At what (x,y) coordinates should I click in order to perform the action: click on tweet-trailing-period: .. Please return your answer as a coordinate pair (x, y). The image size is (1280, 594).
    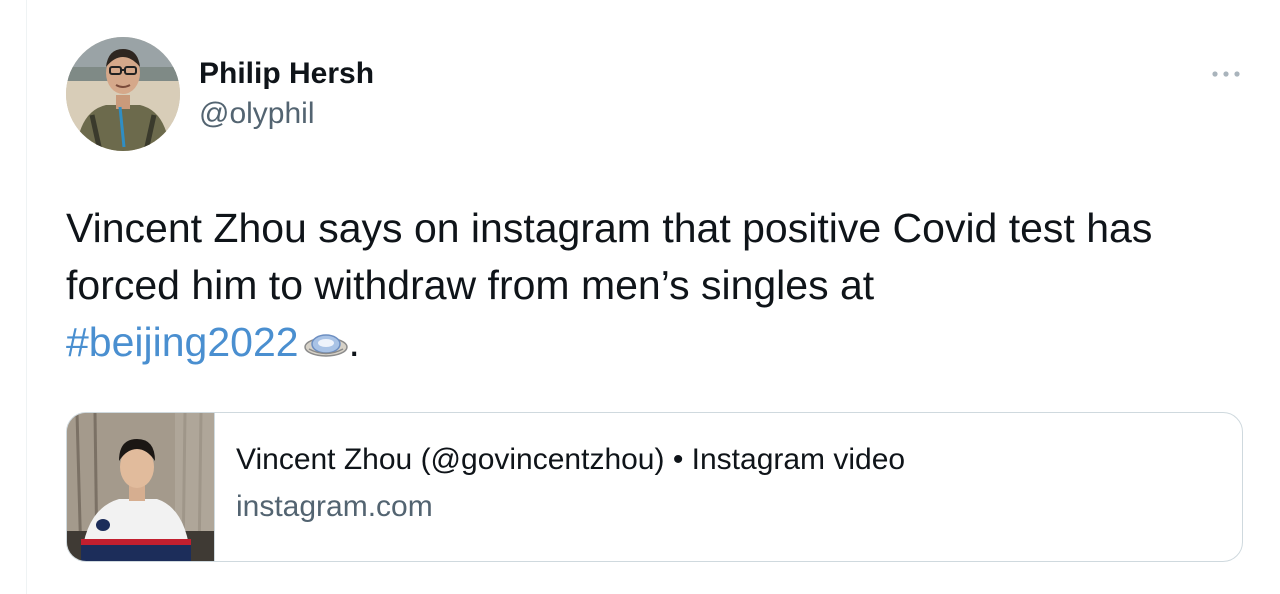
    Looking at the image, I should click on (354, 342).